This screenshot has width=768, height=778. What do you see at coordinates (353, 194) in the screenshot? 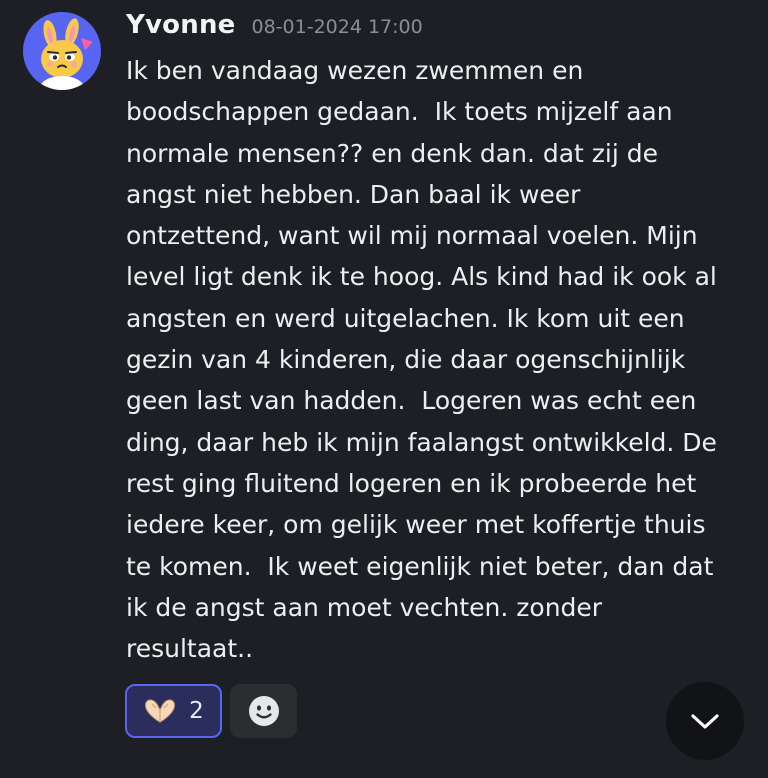
I see `message-line: angst niet hebben. Dan baal ik weer` at bounding box center [353, 194].